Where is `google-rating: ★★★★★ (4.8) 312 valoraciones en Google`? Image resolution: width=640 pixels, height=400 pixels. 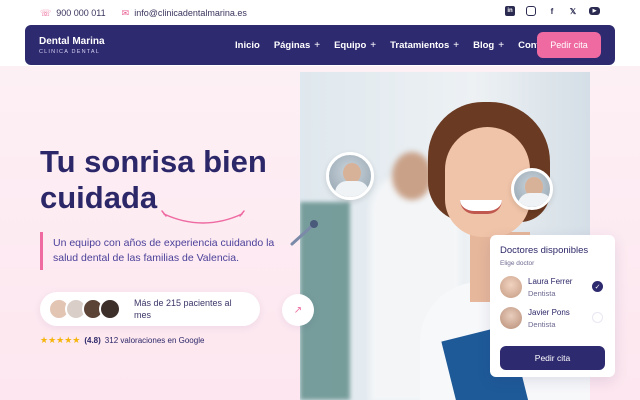 google-rating: ★★★★★ (4.8) 312 valoraciones en Google is located at coordinates (122, 340).